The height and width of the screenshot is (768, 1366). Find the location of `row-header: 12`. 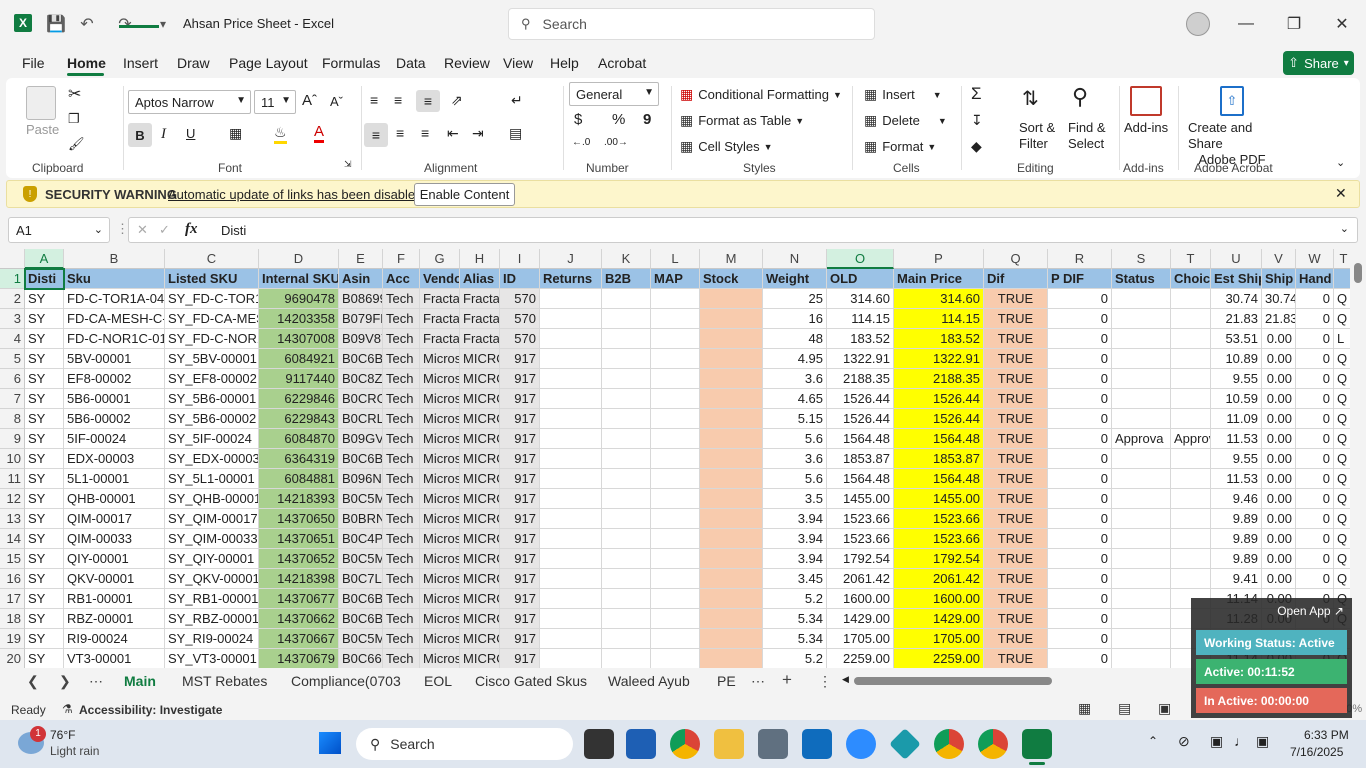

row-header: 12 is located at coordinates (12, 499).